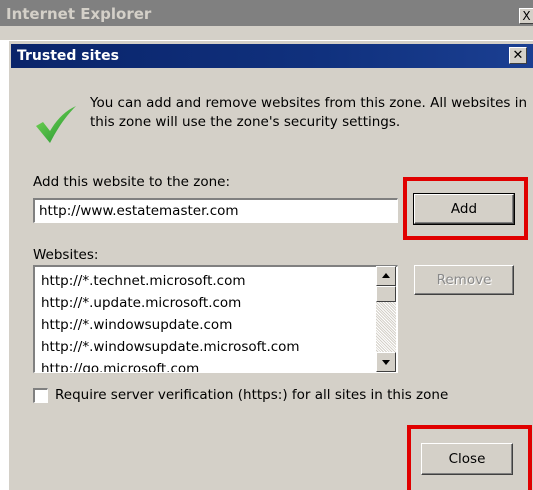 The height and width of the screenshot is (490, 533). I want to click on dialog-close-button: ✕, so click(518, 55).